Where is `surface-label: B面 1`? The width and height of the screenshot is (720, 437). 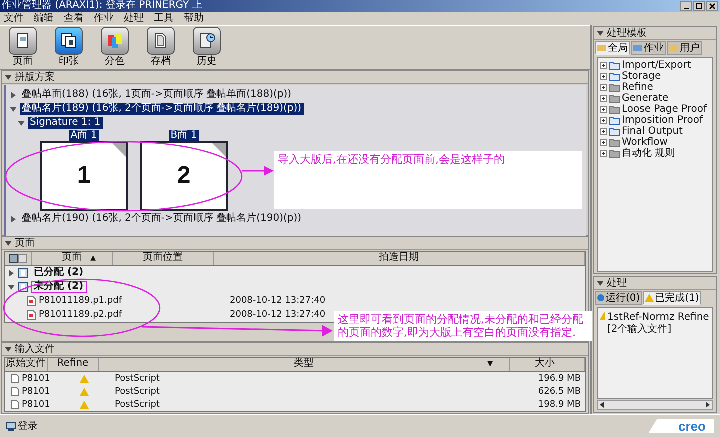 surface-label: B面 1 is located at coordinates (184, 135).